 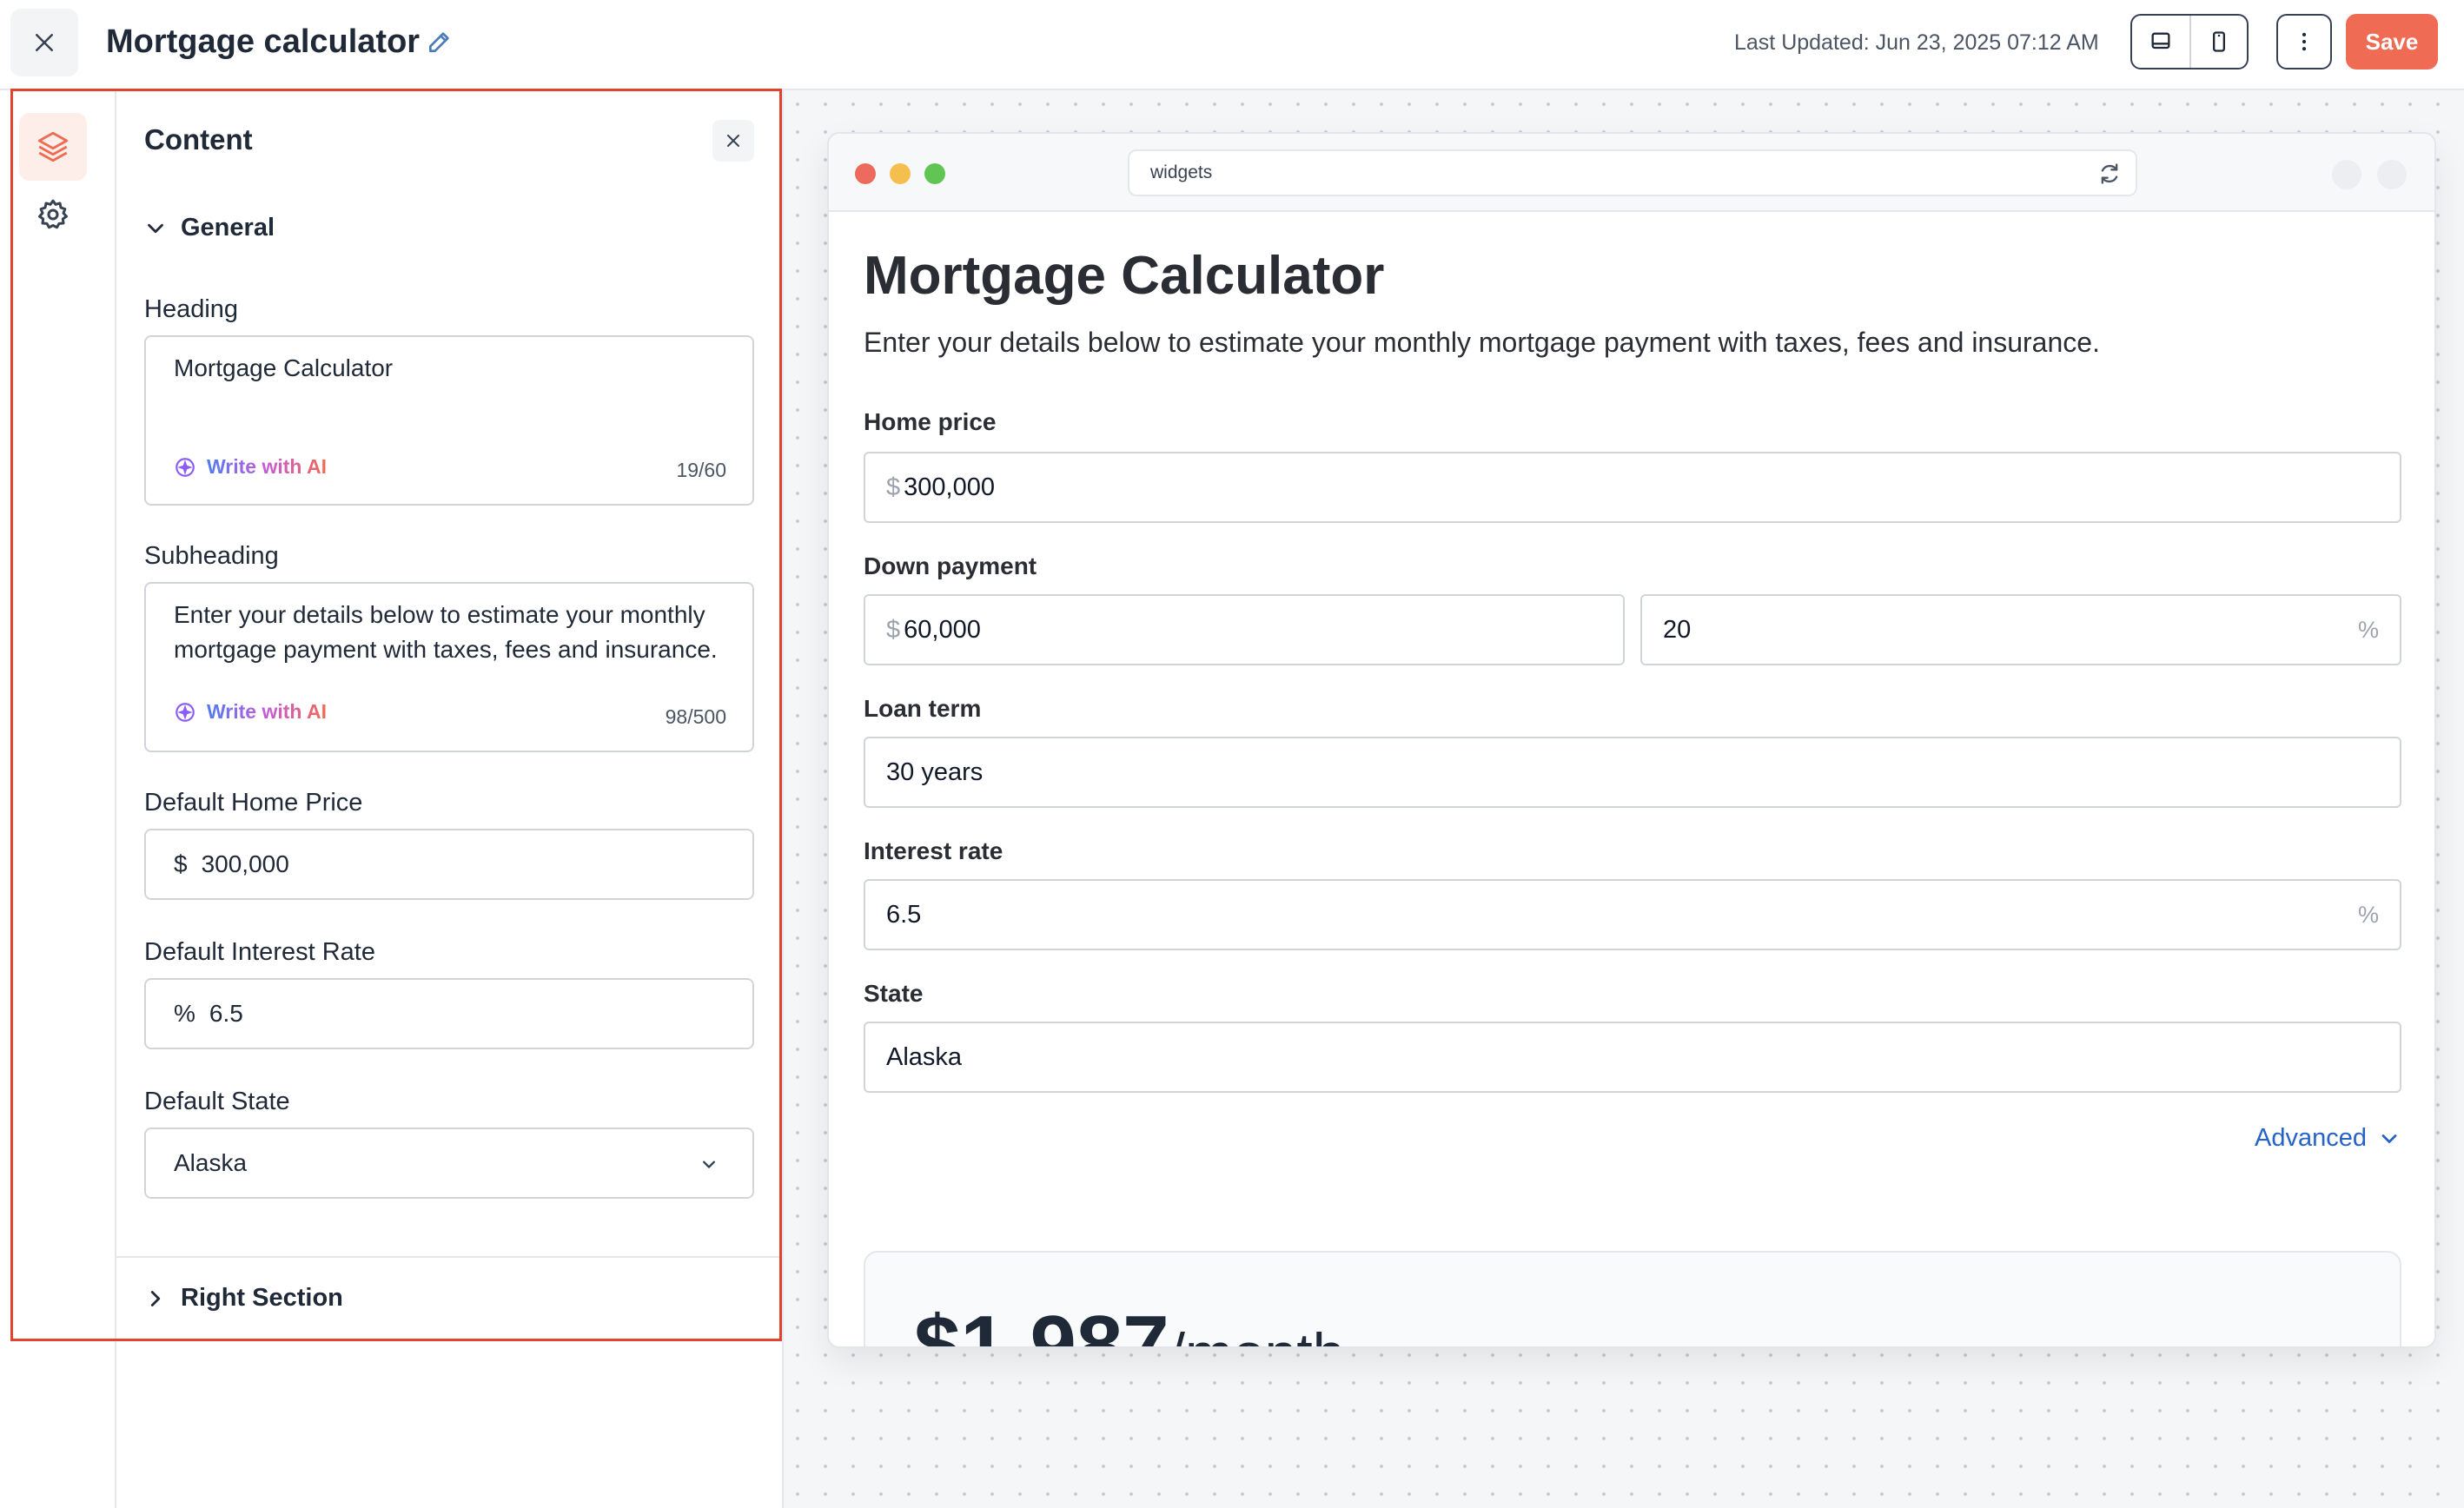 What do you see at coordinates (1181, 172) in the screenshot?
I see `url-text: widgets` at bounding box center [1181, 172].